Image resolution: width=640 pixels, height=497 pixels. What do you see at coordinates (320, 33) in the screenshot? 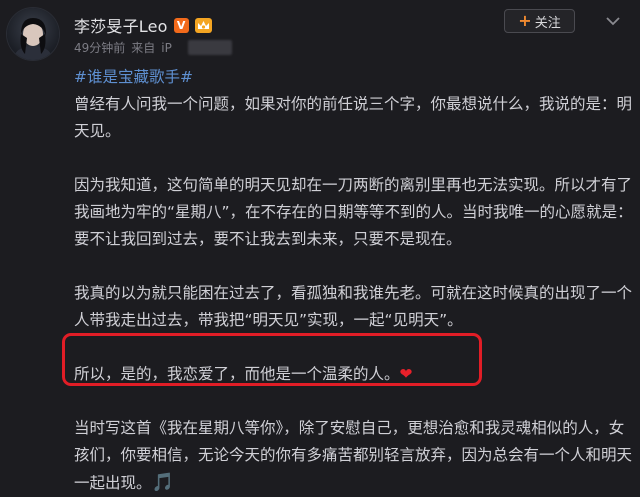
I see `post-header: 李莎旻子Leo V 49分钟前 来自 iP + 关注` at bounding box center [320, 33].